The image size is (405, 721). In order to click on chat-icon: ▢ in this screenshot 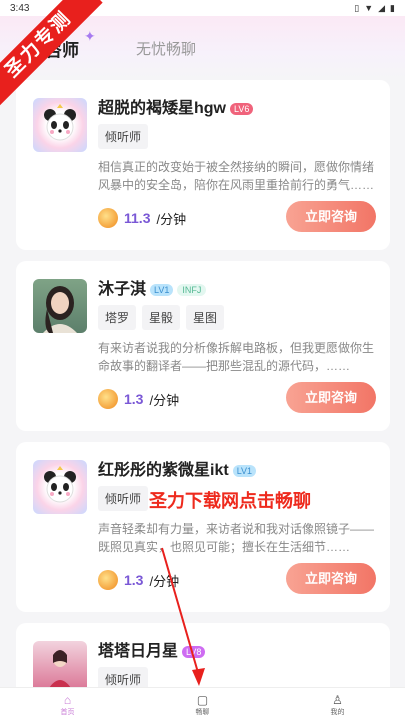, I will do `click(202, 699)`.